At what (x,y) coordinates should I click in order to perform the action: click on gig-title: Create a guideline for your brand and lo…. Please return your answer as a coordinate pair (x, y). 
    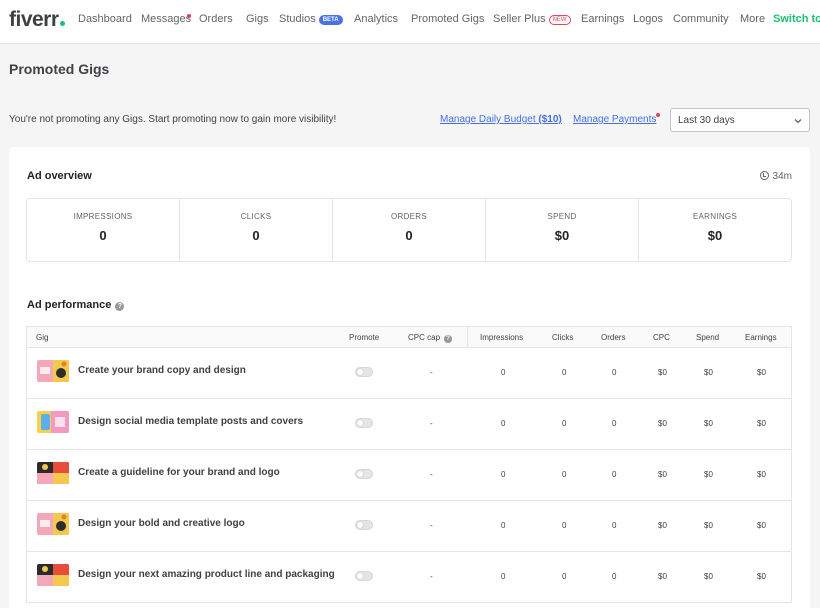
    Looking at the image, I should click on (179, 472).